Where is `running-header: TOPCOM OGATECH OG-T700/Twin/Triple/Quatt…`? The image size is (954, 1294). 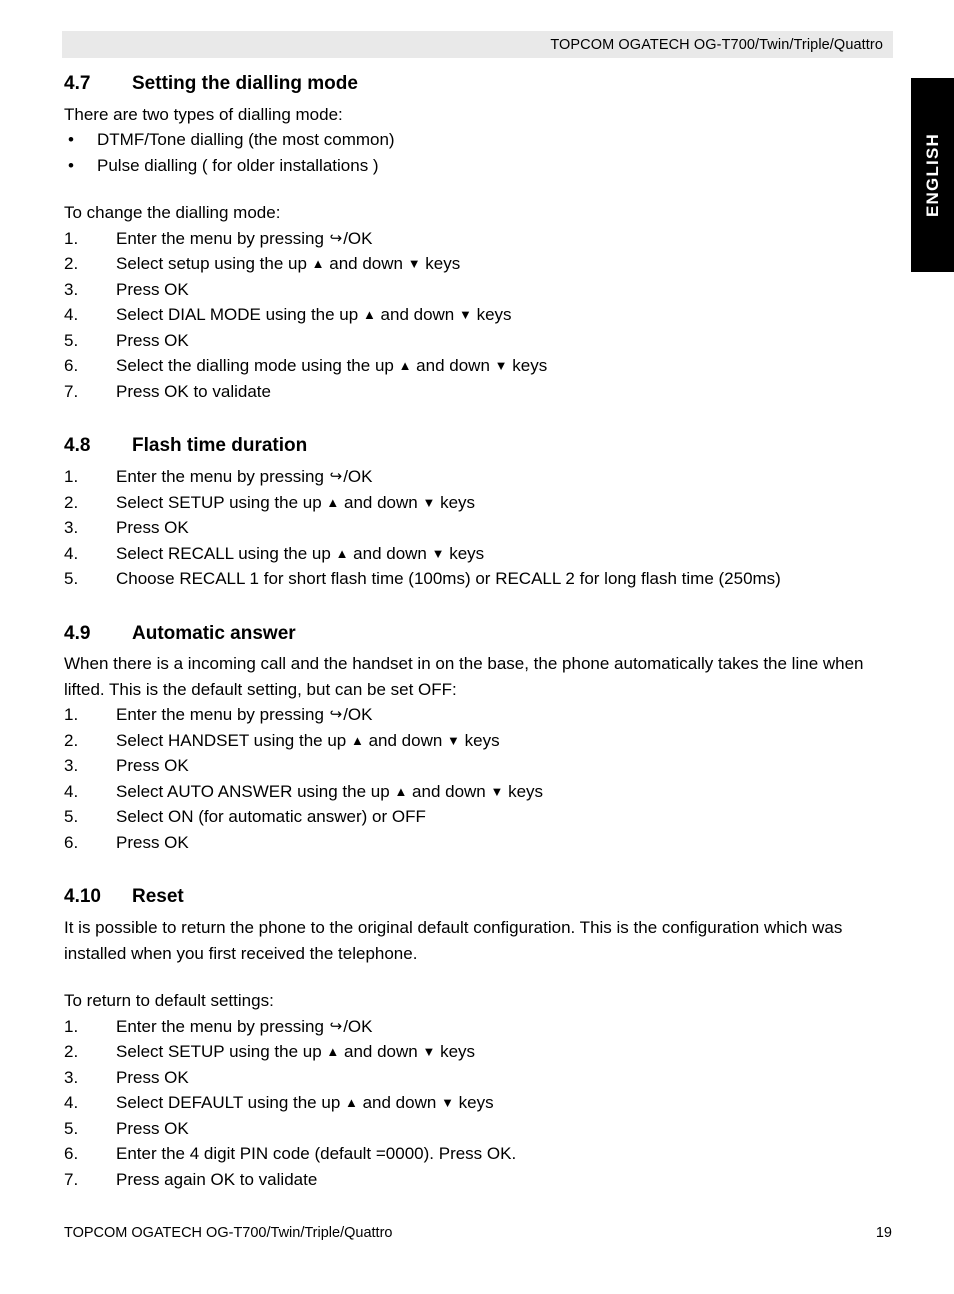 running-header: TOPCOM OGATECH OG-T700/Twin/Triple/Quatt… is located at coordinates (477, 44).